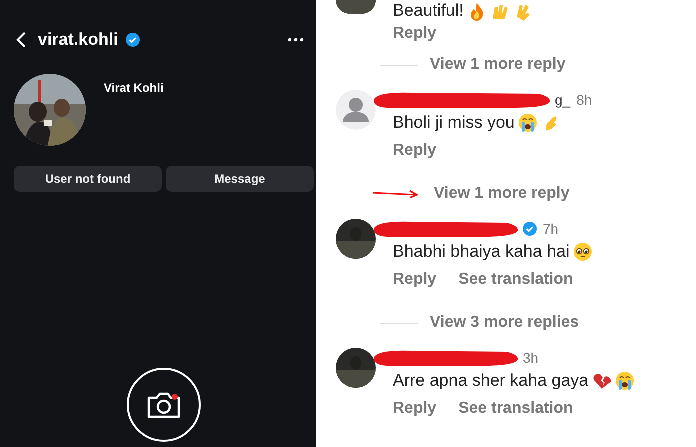 The image size is (696, 447). I want to click on camera-button, so click(164, 405).